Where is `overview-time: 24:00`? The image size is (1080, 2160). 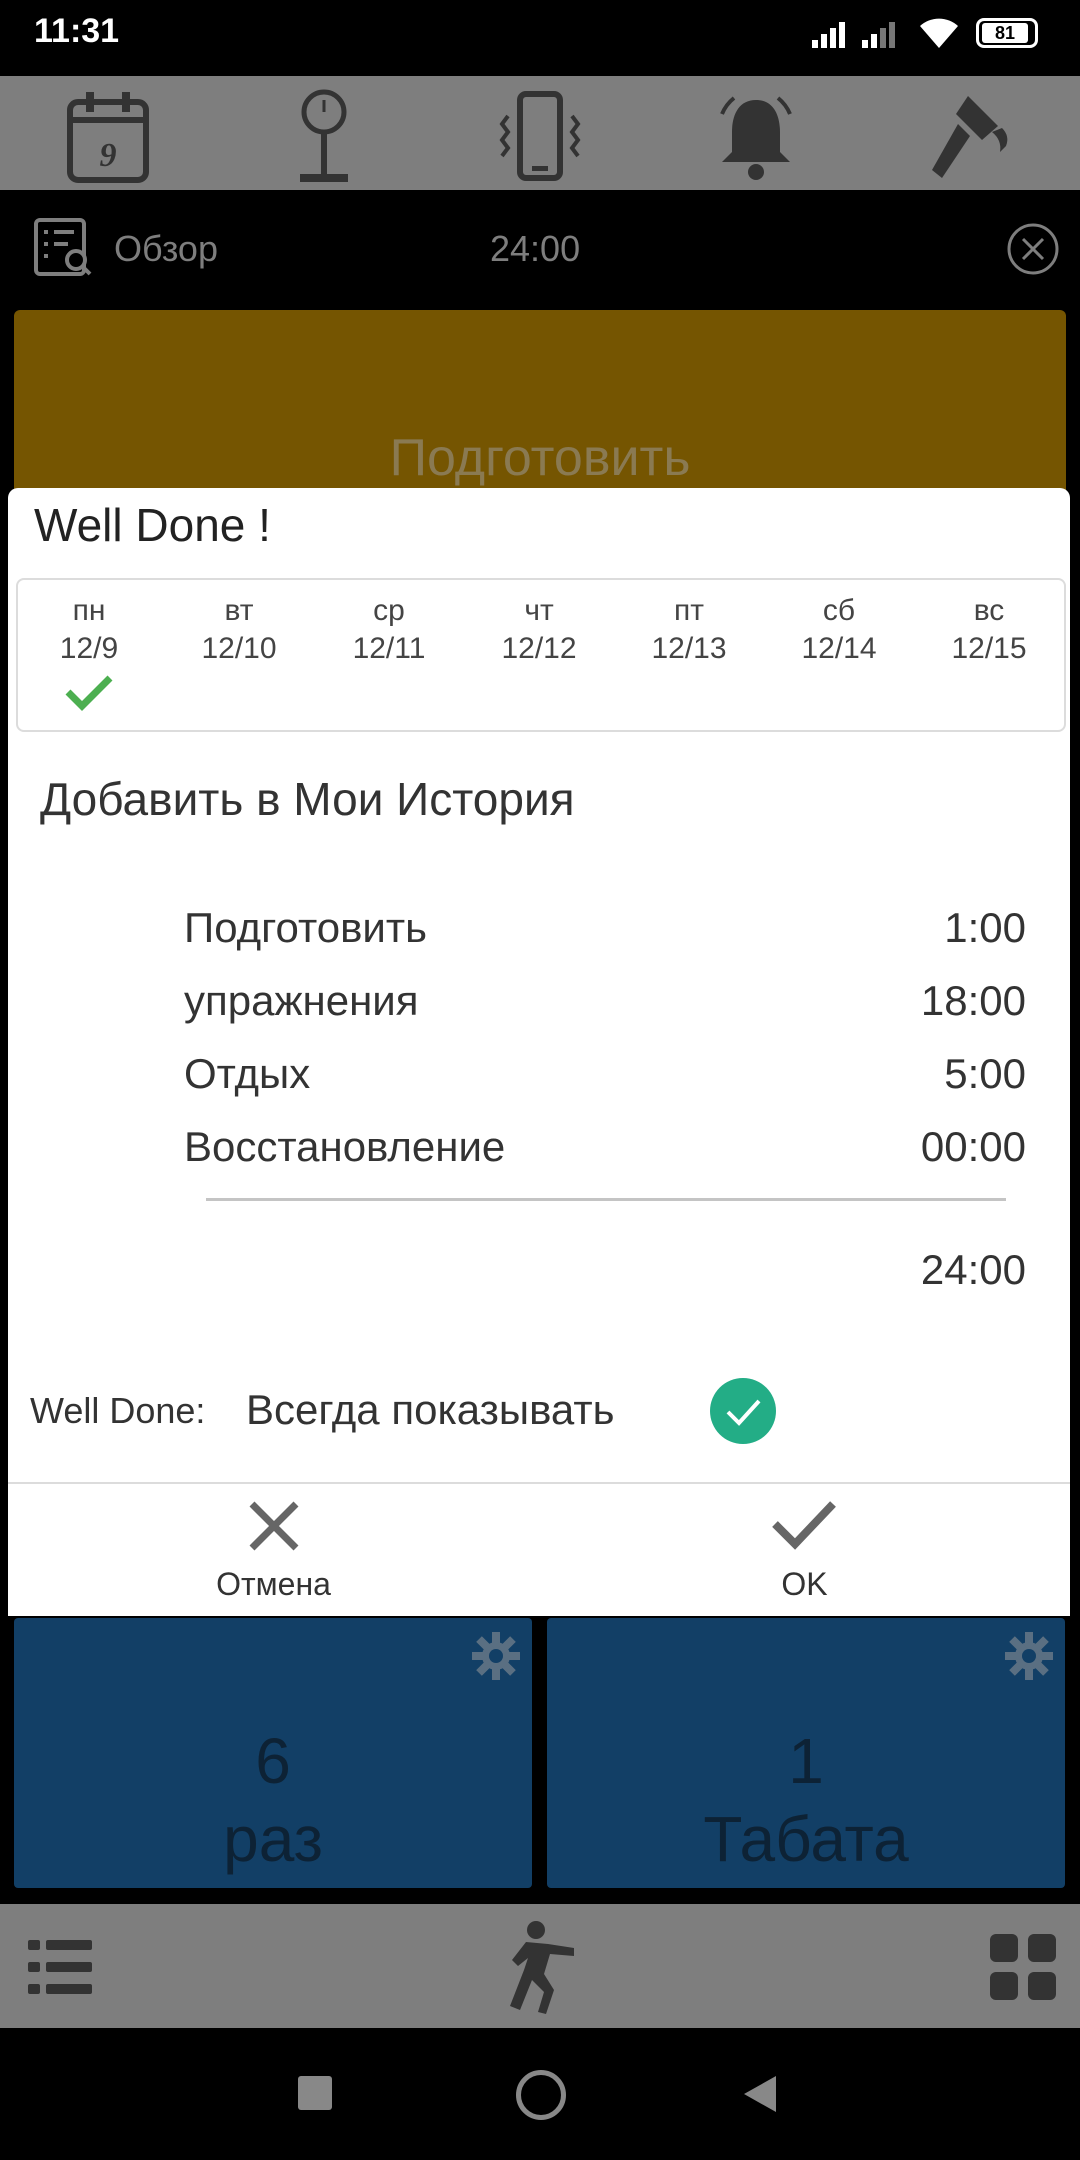
overview-time: 24:00 is located at coordinates (535, 248).